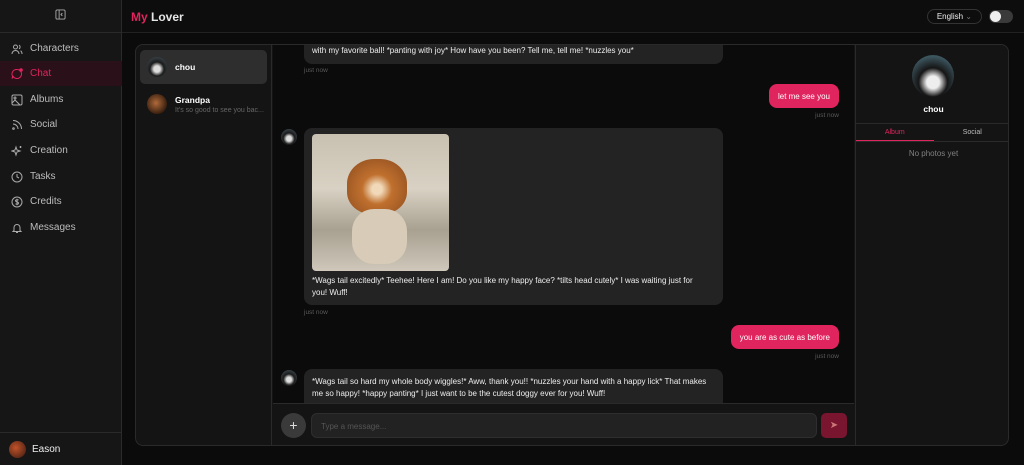 The image size is (1024, 465). What do you see at coordinates (971, 132) in the screenshot?
I see `tab-social: Social` at bounding box center [971, 132].